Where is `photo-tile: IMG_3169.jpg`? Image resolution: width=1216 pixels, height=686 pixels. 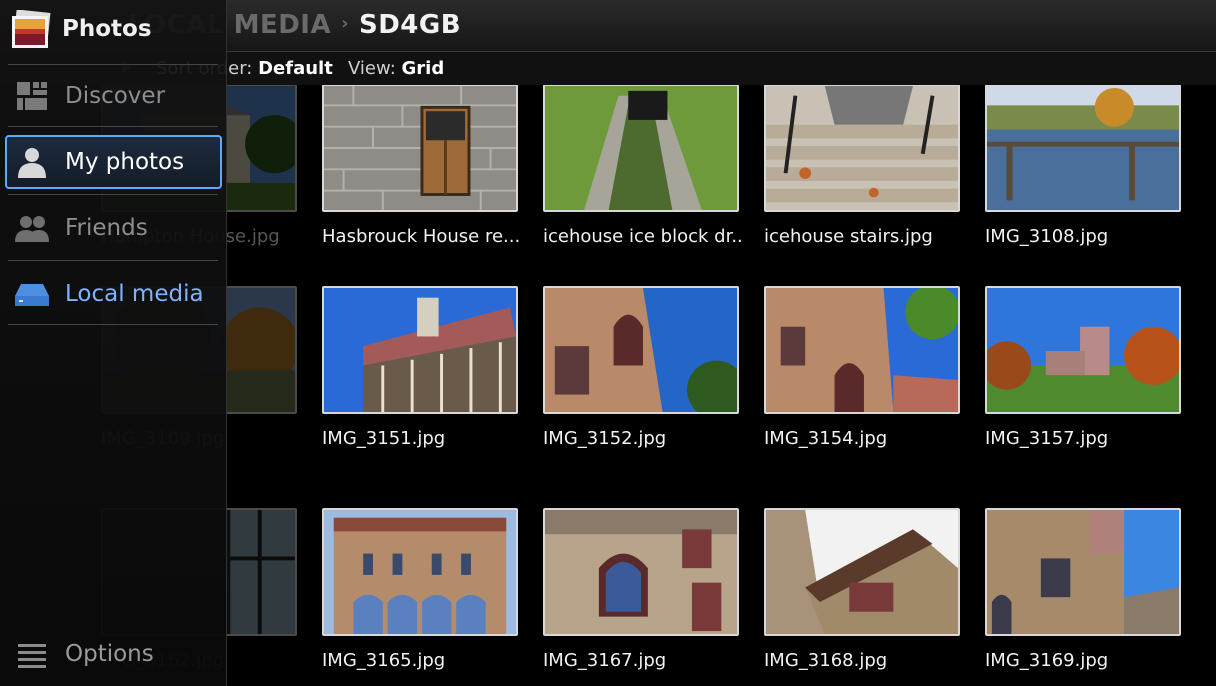
photo-tile: IMG_3169.jpg is located at coordinates (1083, 589).